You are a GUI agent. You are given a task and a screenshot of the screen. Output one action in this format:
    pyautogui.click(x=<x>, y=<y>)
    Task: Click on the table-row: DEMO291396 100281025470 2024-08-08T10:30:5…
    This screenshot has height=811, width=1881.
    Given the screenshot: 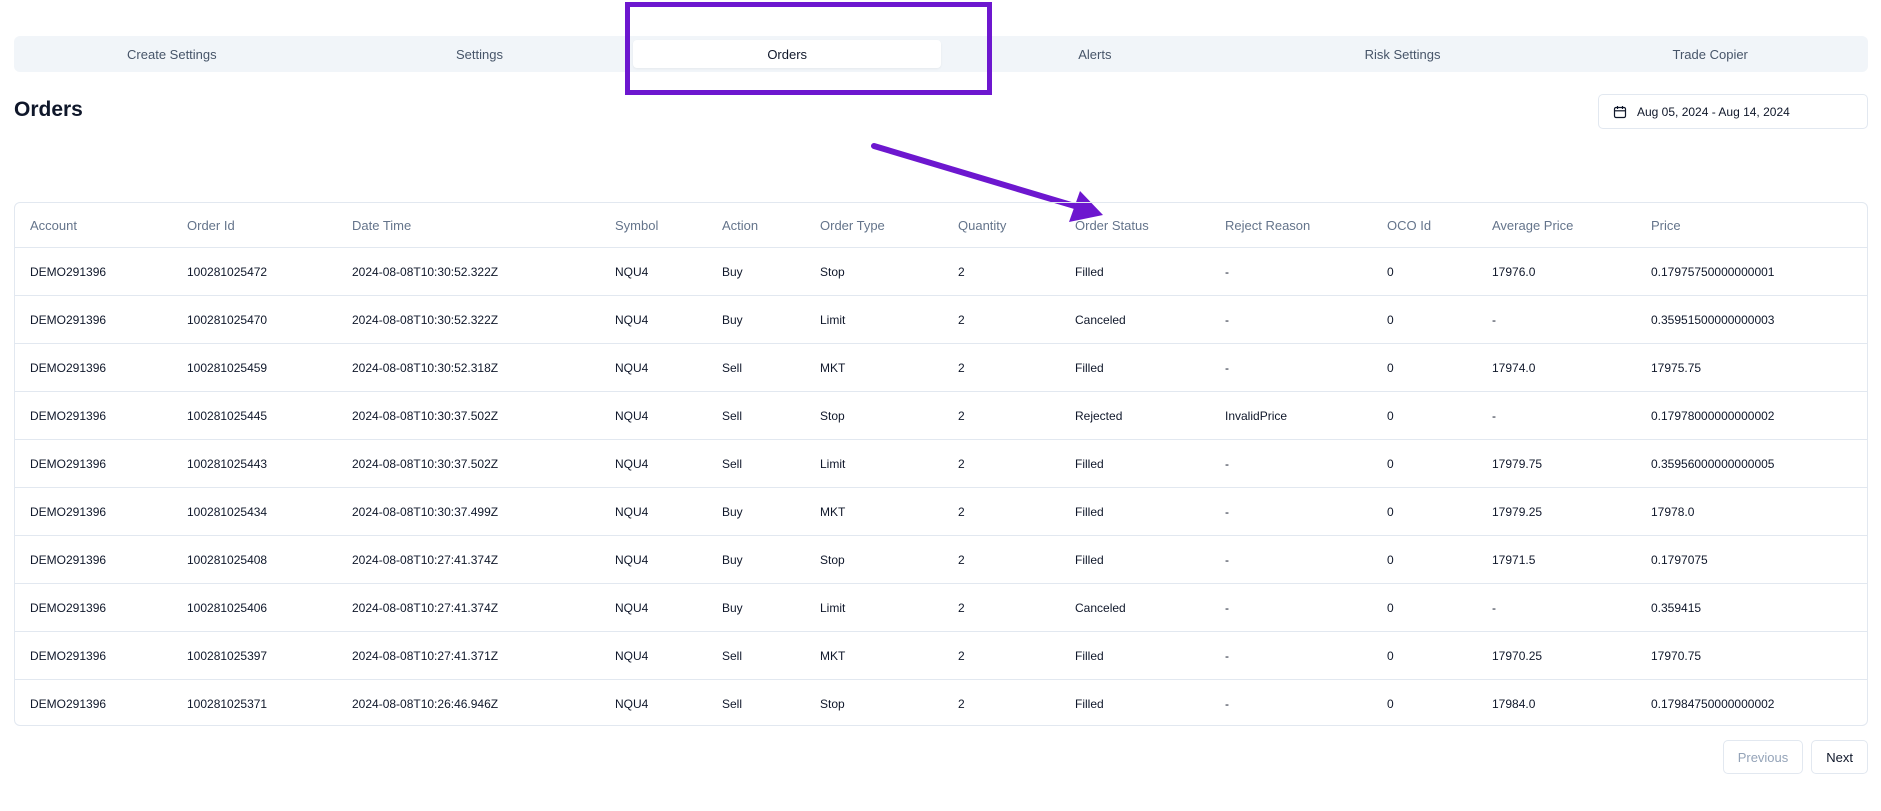 What is the action you would take?
    pyautogui.click(x=941, y=319)
    